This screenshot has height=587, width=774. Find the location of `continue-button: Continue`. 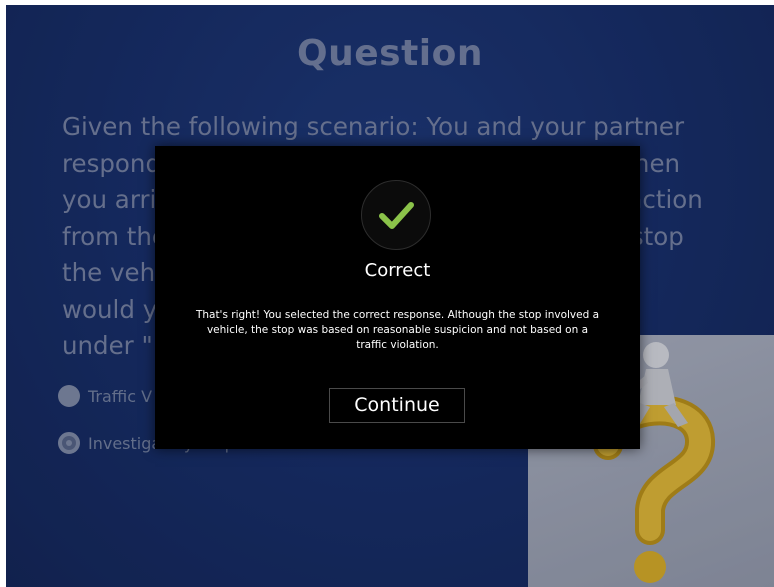

continue-button: Continue is located at coordinates (397, 405).